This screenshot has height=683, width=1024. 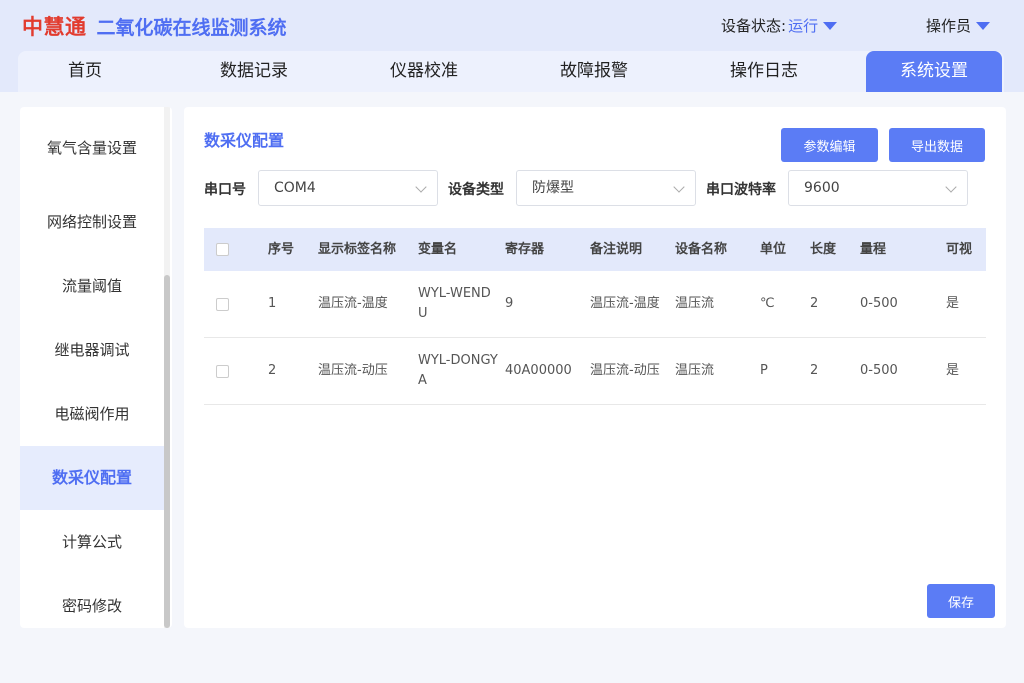 I want to click on tab-operation-log: 操作日志, so click(x=764, y=71).